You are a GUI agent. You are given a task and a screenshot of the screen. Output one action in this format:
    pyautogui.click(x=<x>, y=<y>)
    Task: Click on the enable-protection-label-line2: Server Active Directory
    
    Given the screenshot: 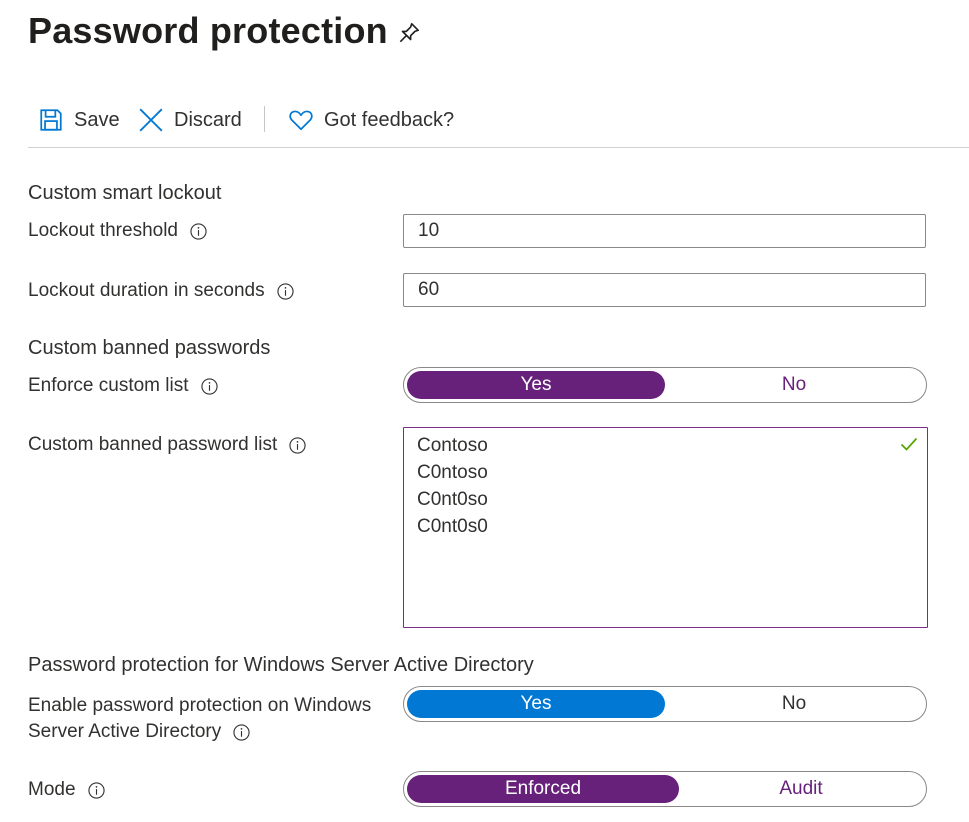 What is the action you would take?
    pyautogui.click(x=125, y=731)
    